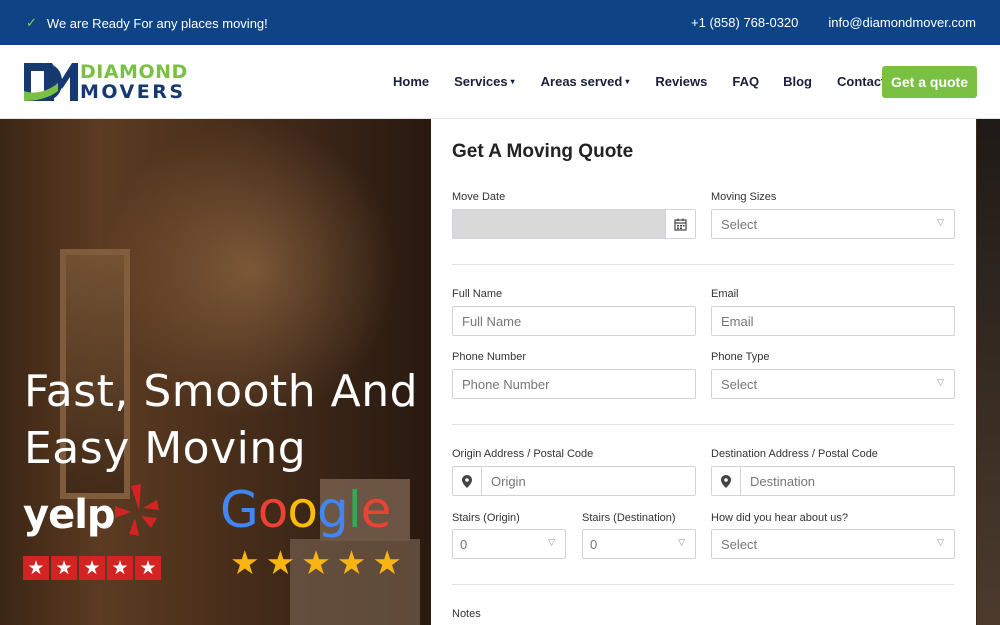  What do you see at coordinates (51, 82) in the screenshot?
I see `logo-mark-icon` at bounding box center [51, 82].